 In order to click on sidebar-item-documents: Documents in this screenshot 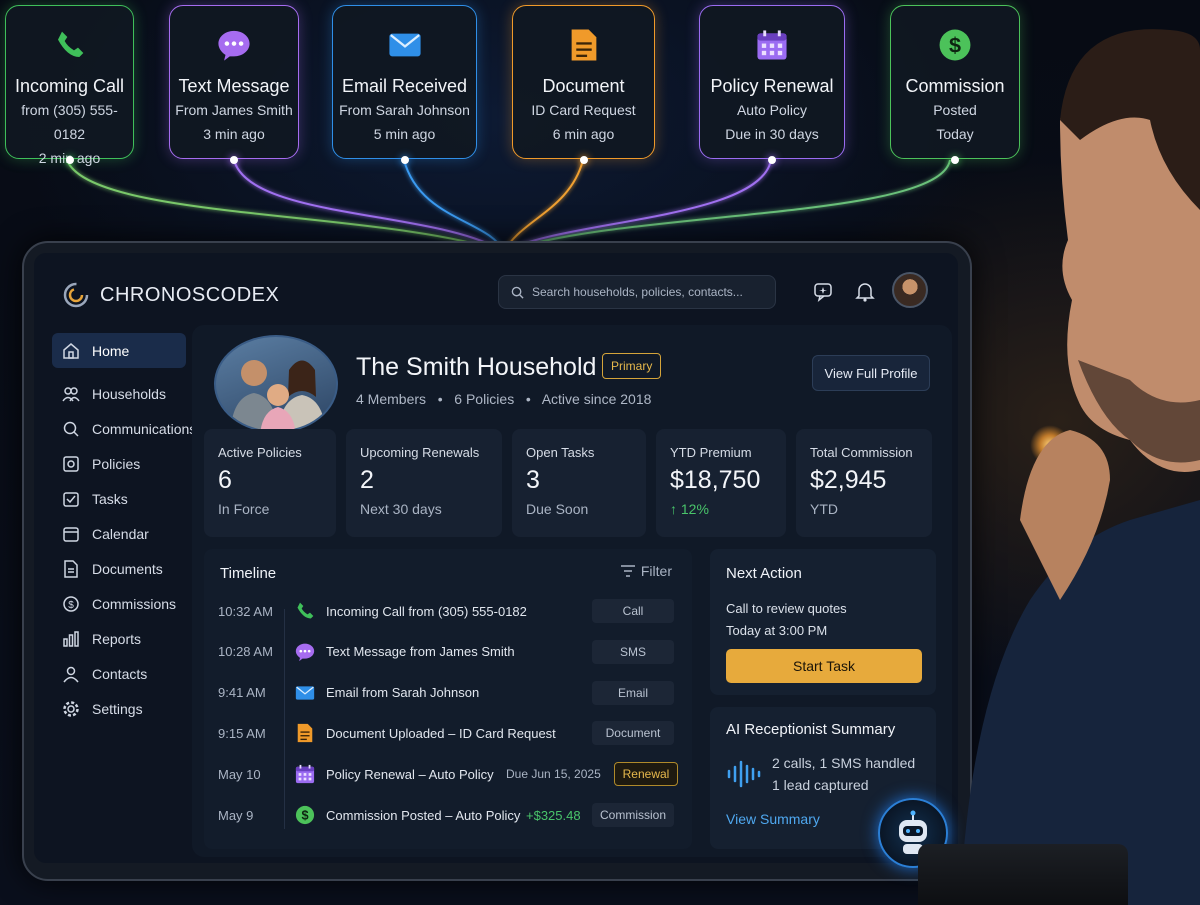, I will do `click(119, 568)`.